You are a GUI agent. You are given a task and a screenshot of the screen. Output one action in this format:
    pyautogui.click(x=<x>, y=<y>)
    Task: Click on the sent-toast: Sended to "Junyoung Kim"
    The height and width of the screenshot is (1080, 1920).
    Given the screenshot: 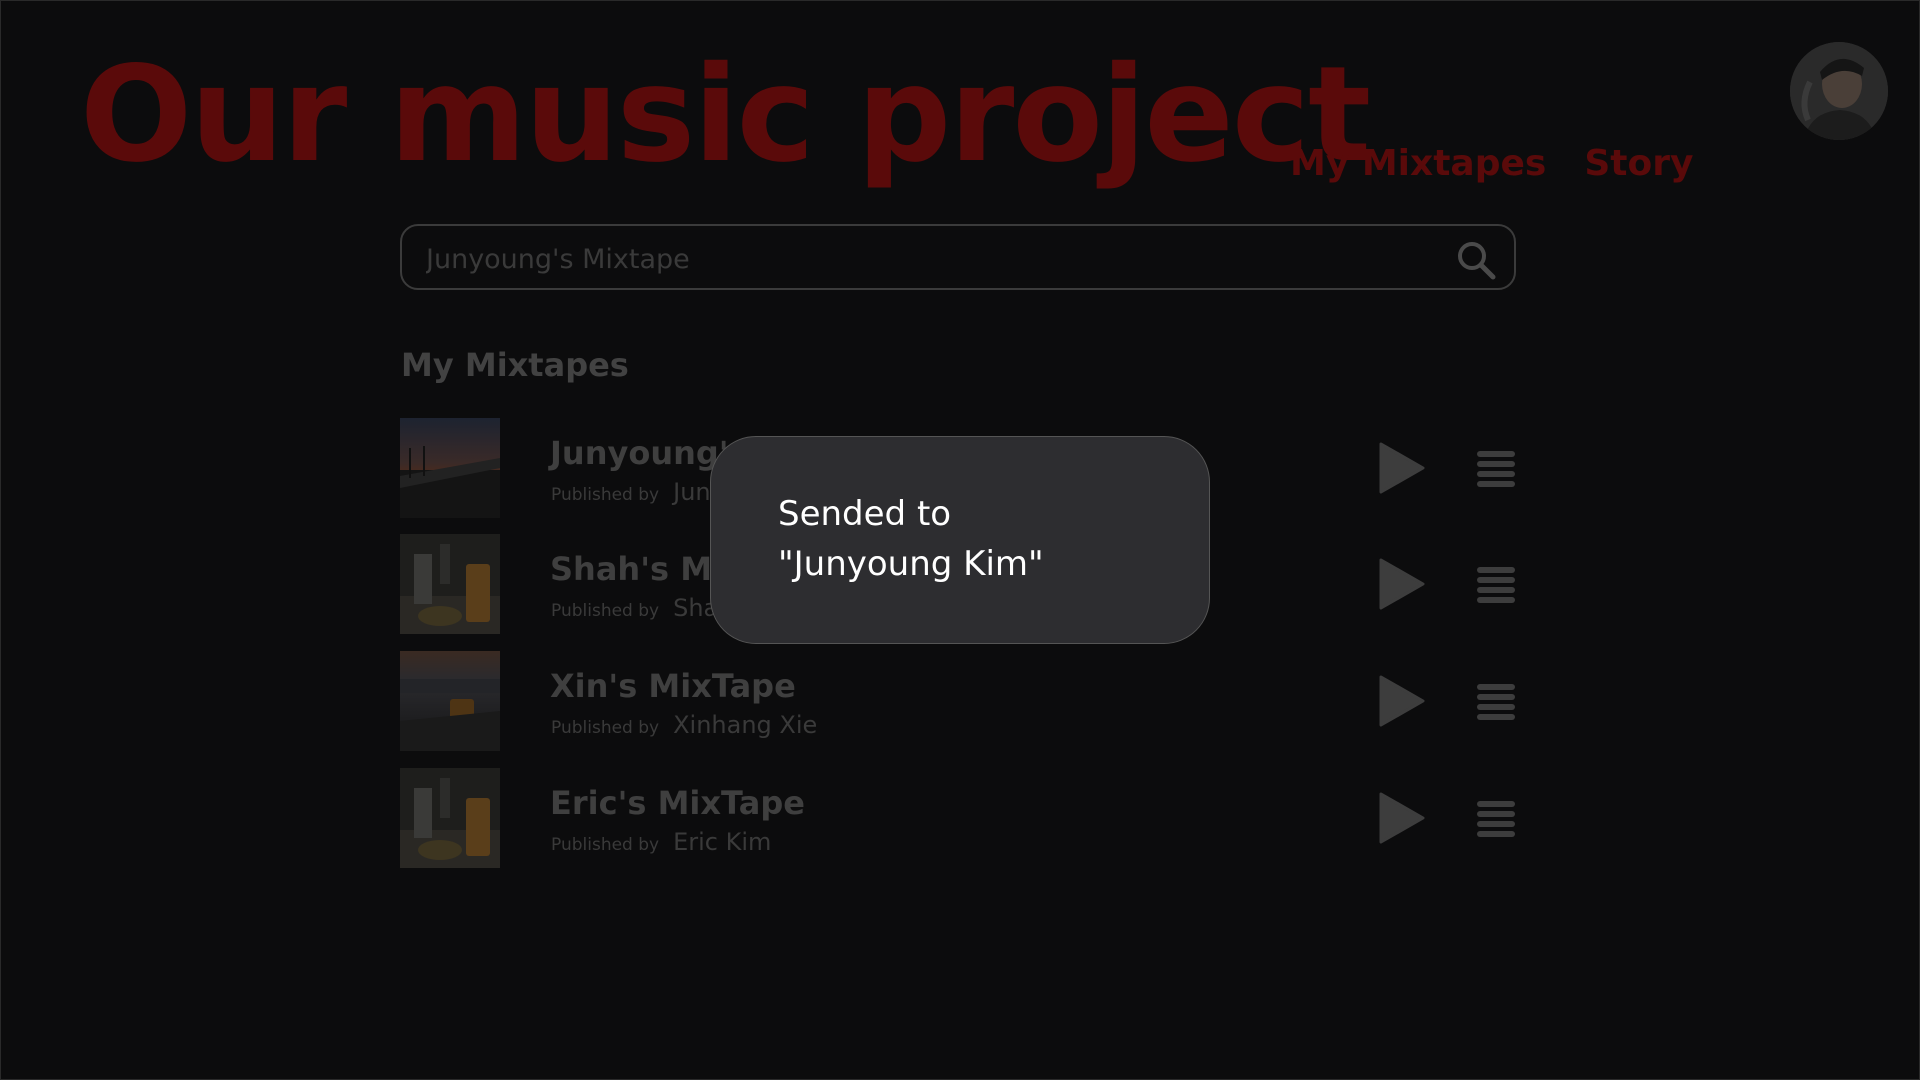 What is the action you would take?
    pyautogui.click(x=960, y=540)
    